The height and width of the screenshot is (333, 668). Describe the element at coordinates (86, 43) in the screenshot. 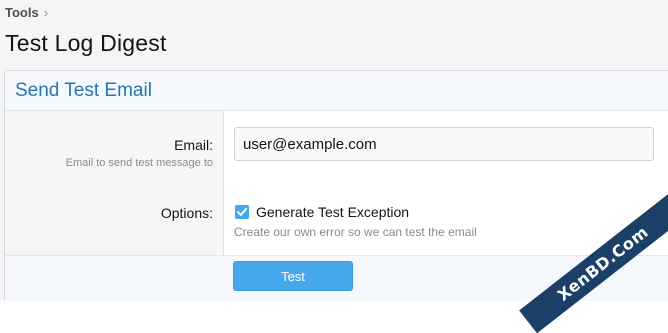

I see `page-title: Test Log Digest` at that location.